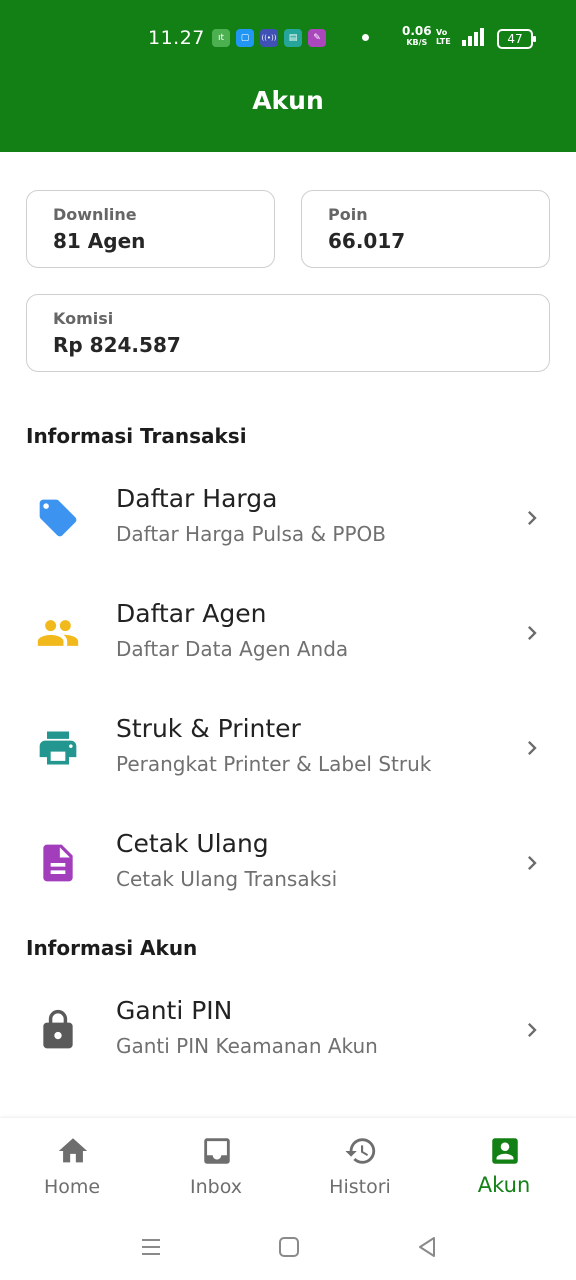 The image size is (576, 1280). What do you see at coordinates (232, 649) in the screenshot?
I see `menu-subtitle: Daftar Data Agen Anda` at bounding box center [232, 649].